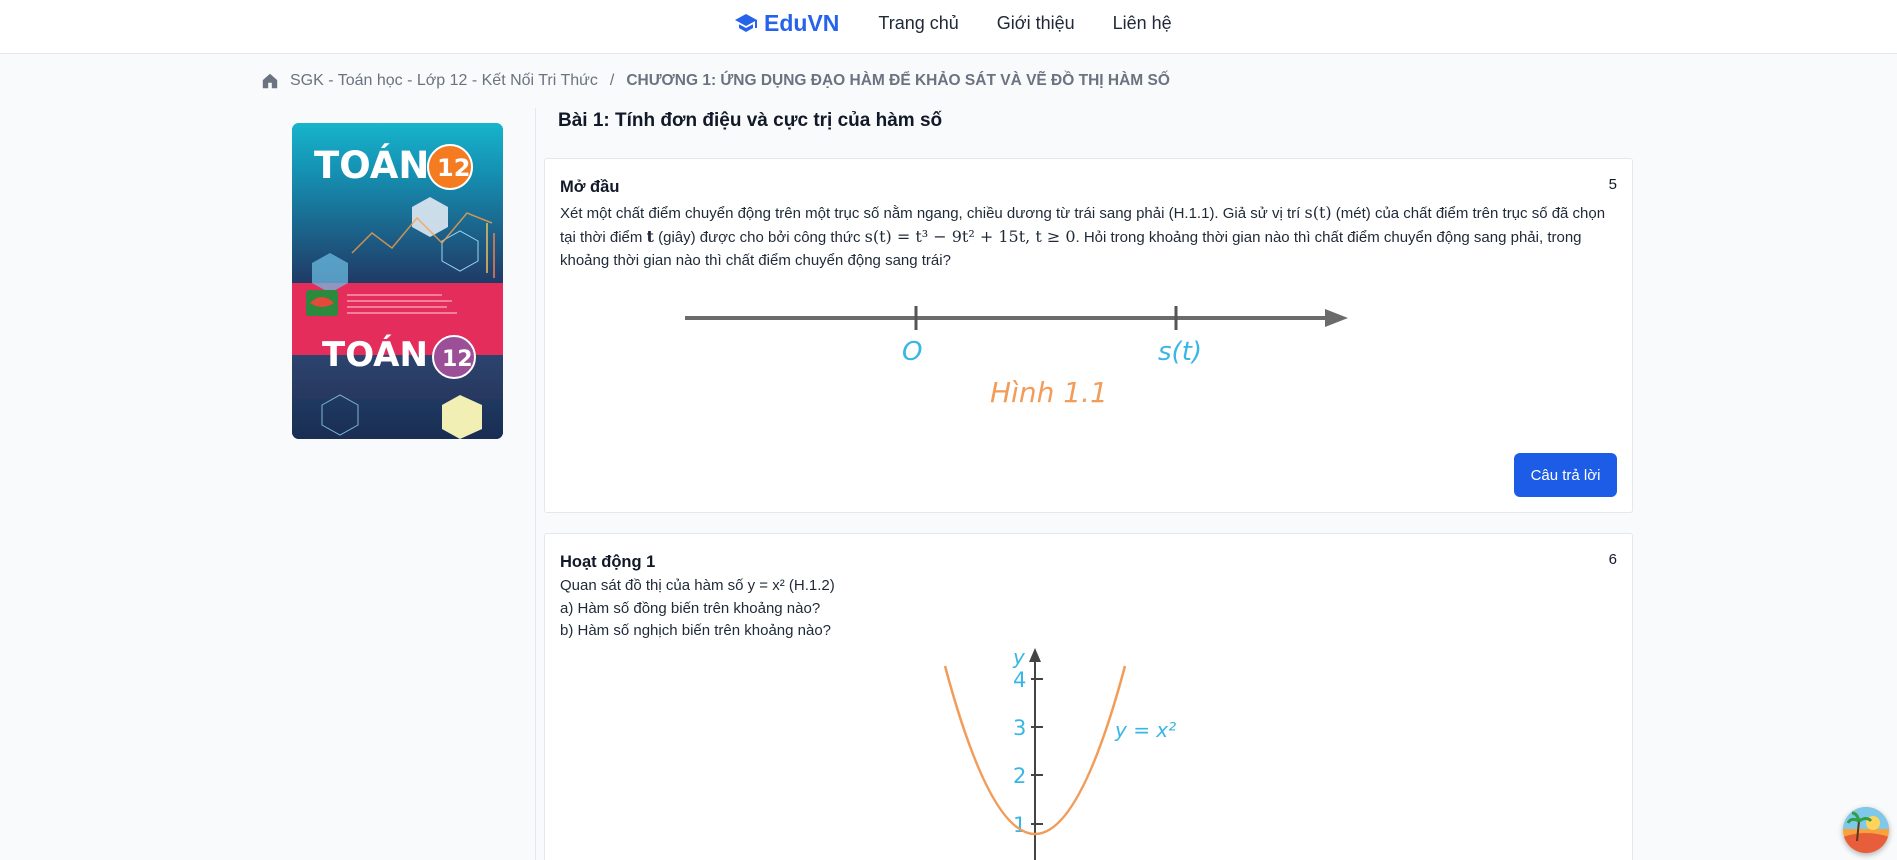  I want to click on cover-title-bottom: TOÁN, so click(375, 354).